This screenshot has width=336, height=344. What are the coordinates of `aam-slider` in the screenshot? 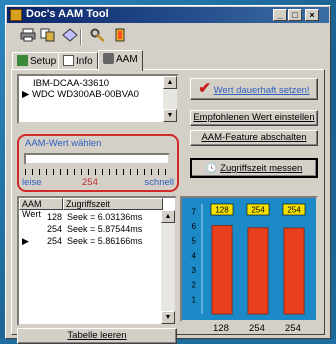 It's located at (97, 159).